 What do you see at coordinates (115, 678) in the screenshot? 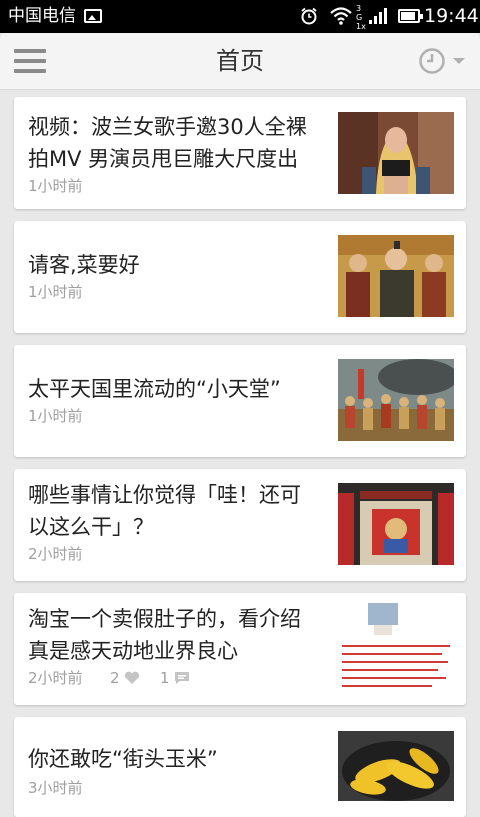
I see `like-count: 2` at bounding box center [115, 678].